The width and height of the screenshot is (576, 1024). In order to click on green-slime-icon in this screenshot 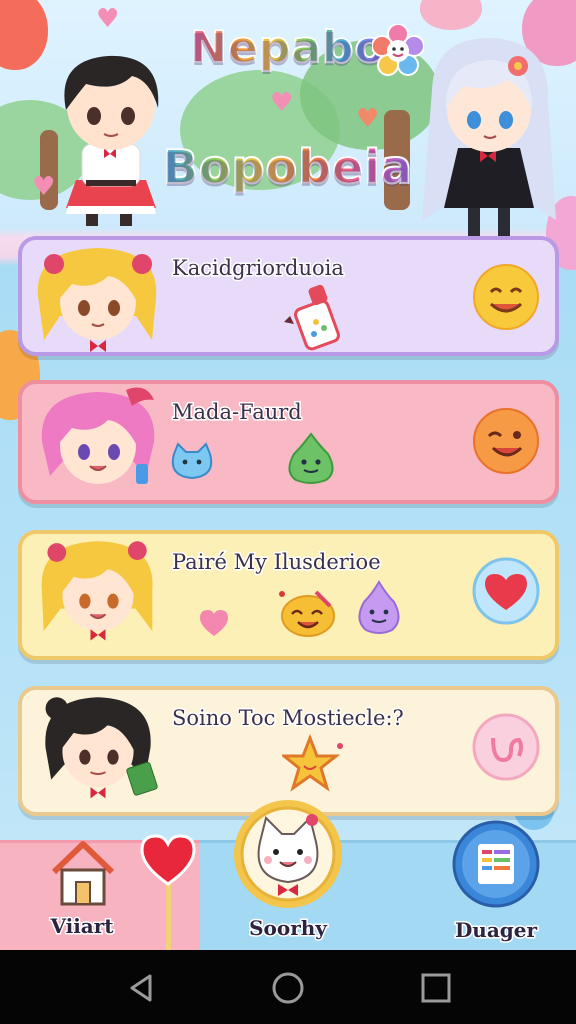, I will do `click(311, 458)`.